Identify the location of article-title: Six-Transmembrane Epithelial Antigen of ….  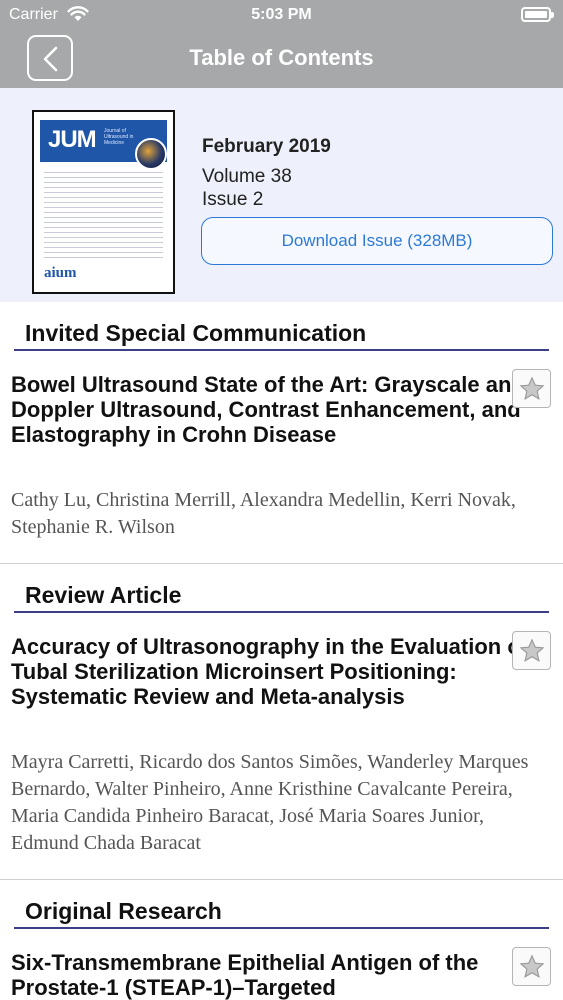
(271, 975).